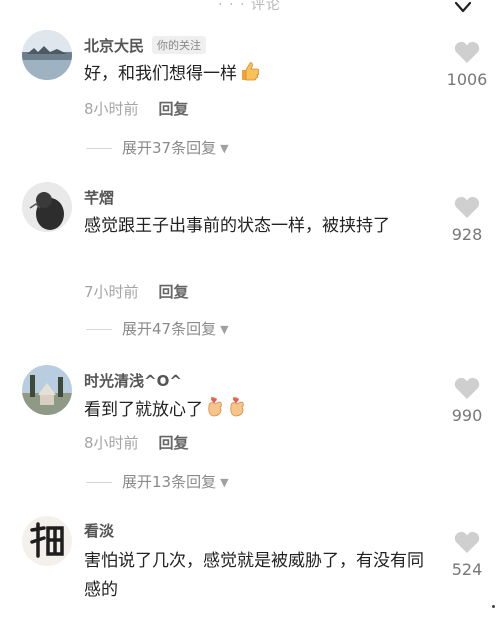 The height and width of the screenshot is (617, 499). Describe the element at coordinates (467, 219) in the screenshot. I see `like-button: 928` at that location.